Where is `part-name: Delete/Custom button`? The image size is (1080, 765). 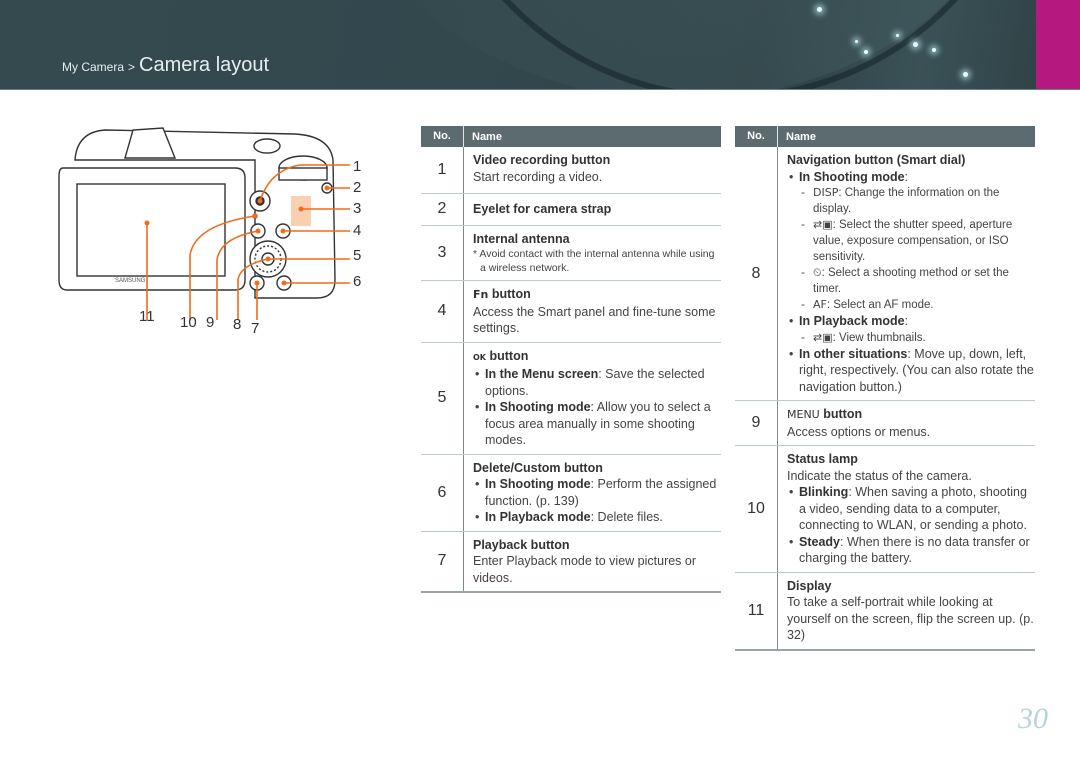
part-name: Delete/Custom button is located at coordinates (538, 467).